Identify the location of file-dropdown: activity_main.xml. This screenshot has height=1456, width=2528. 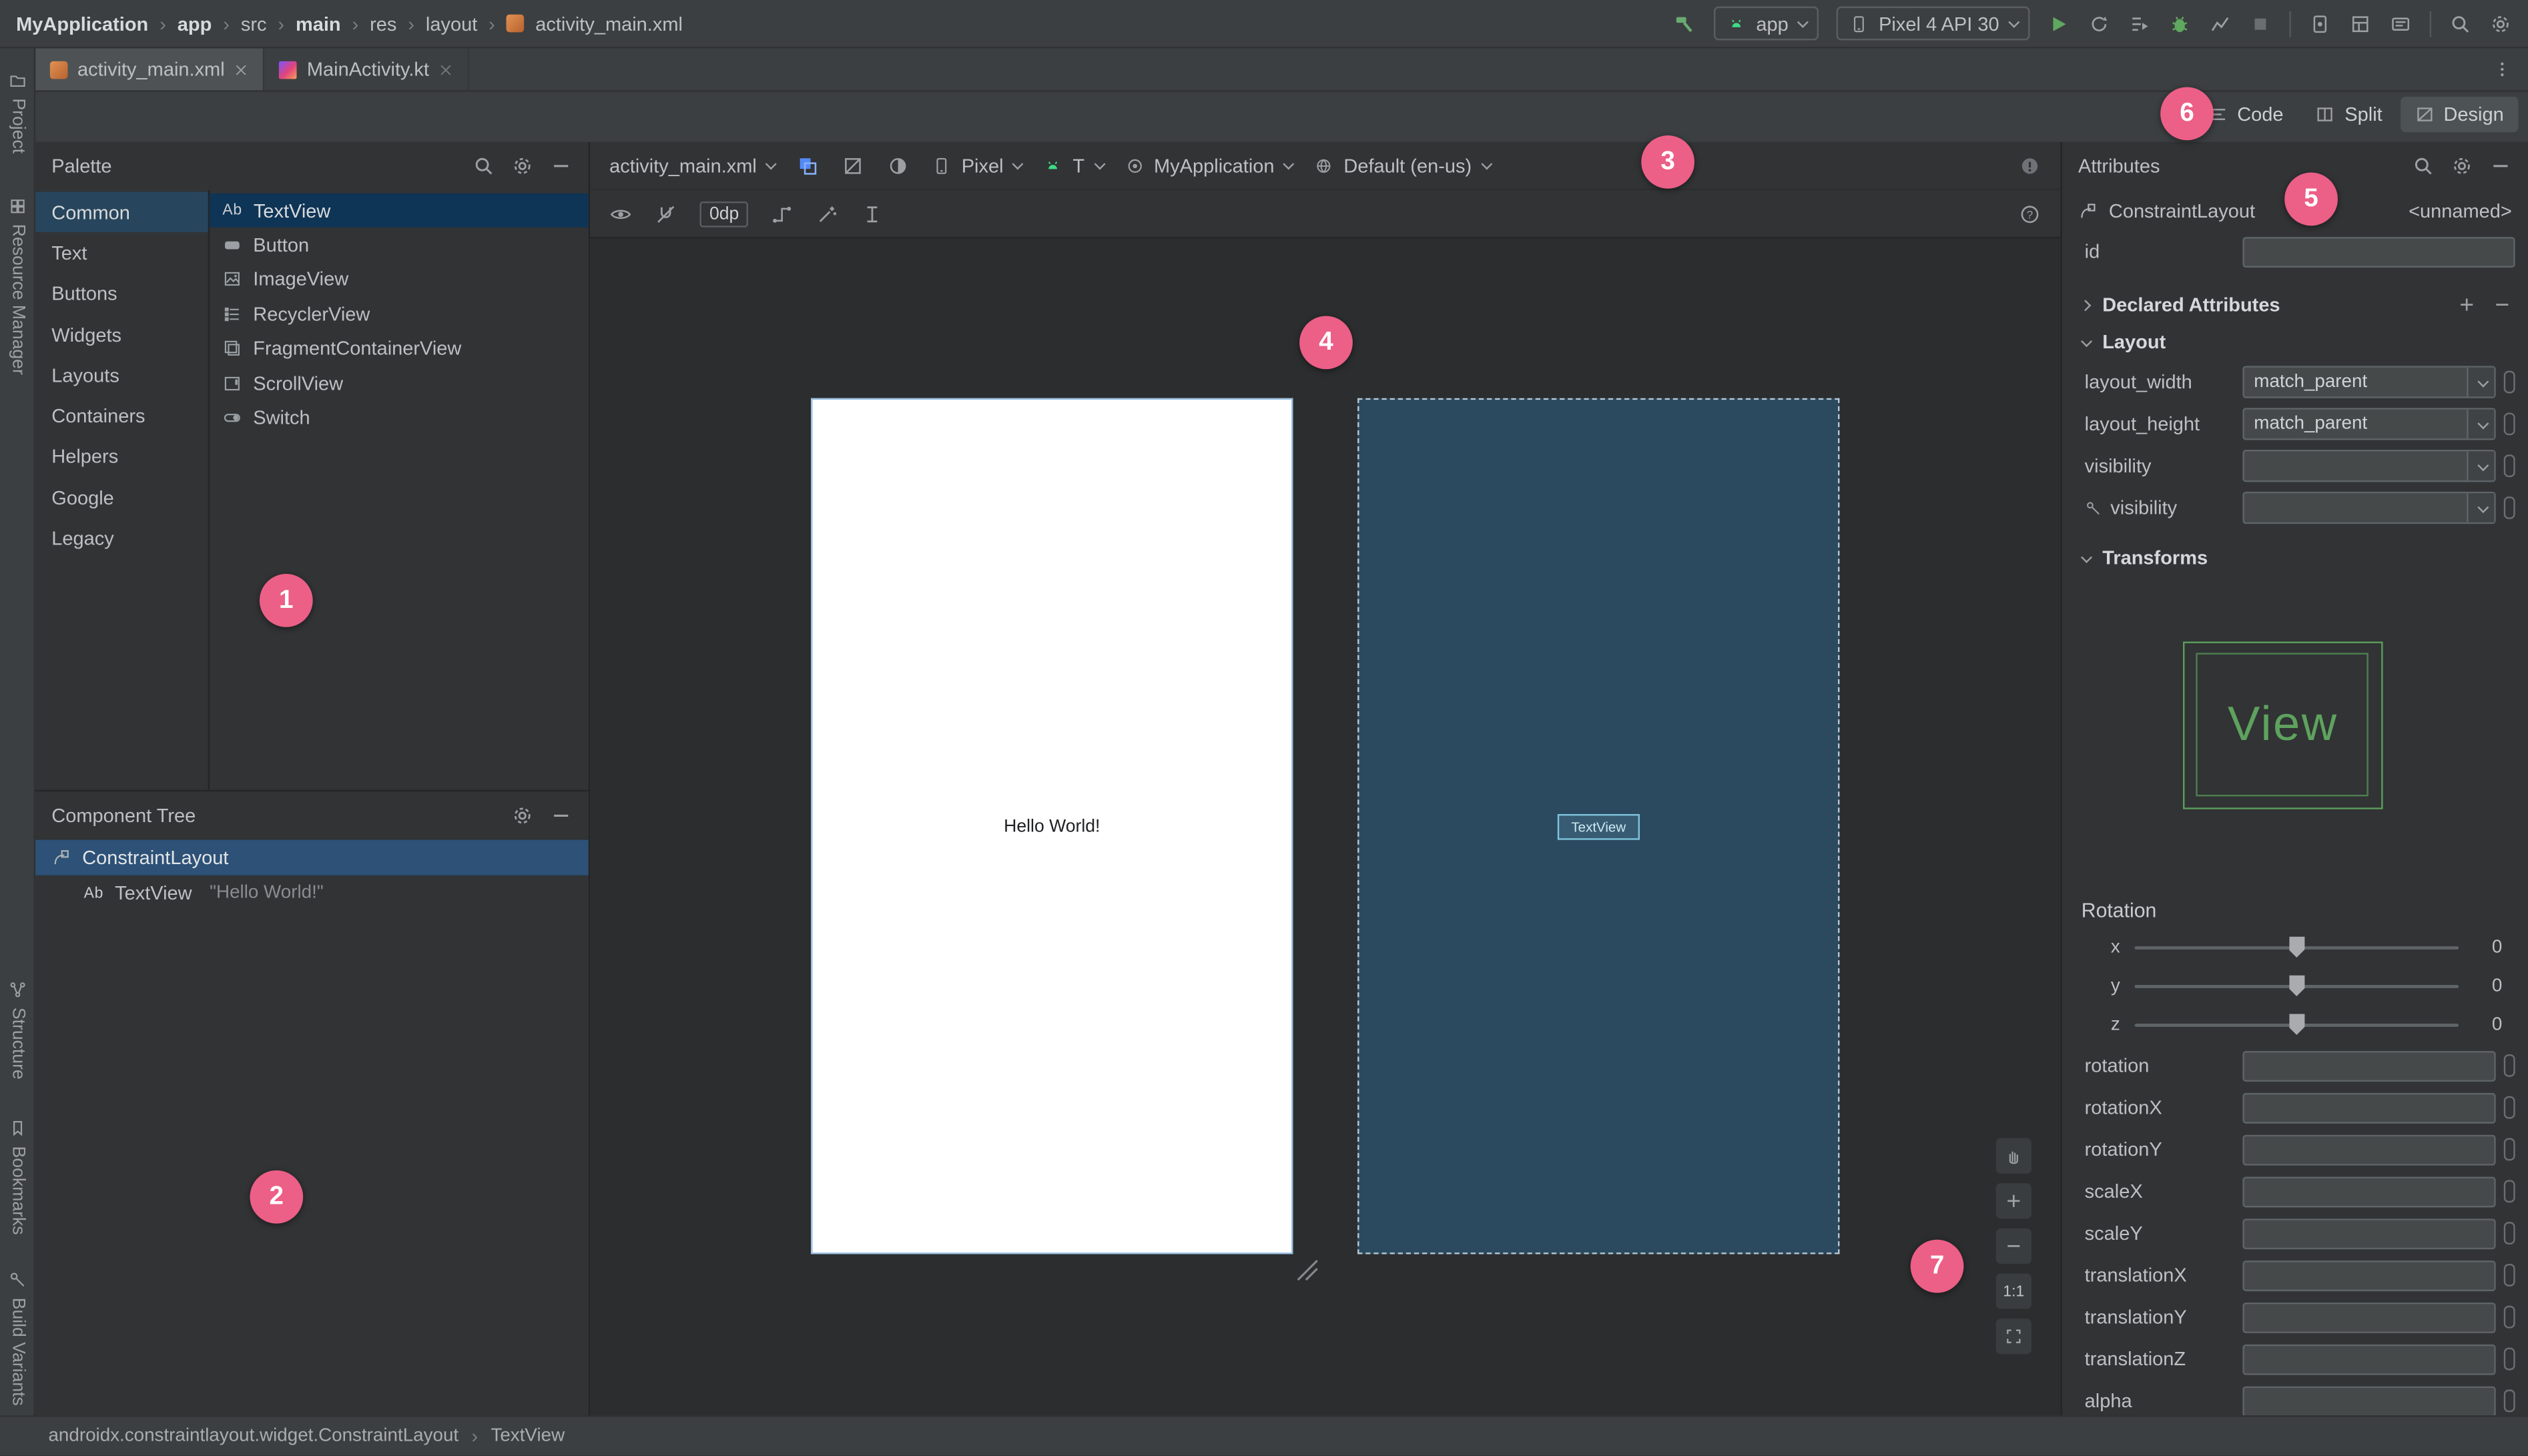
(693, 165).